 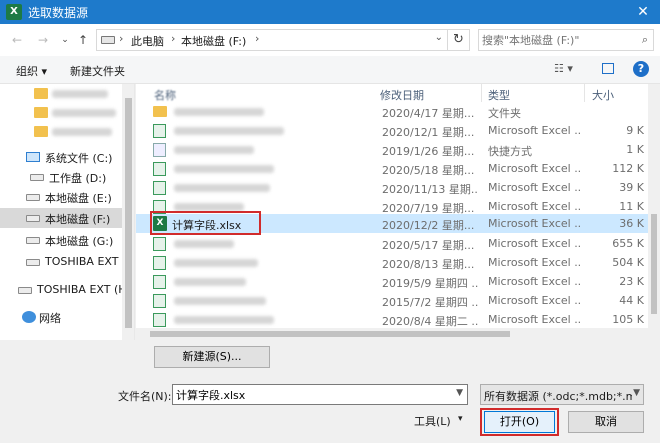 I want to click on new-folder-button: 新建文件夹, so click(x=97, y=71).